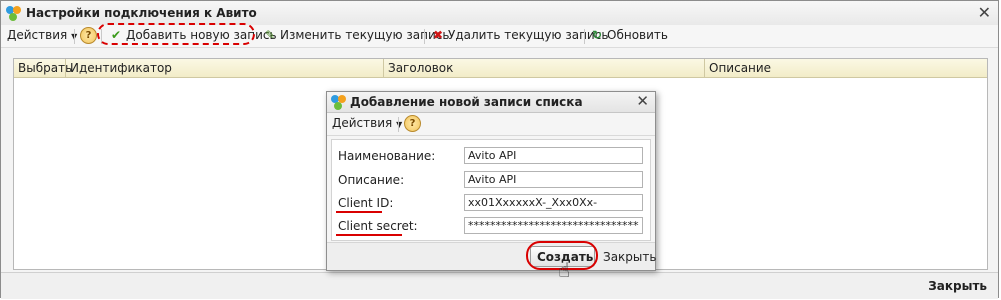  I want to click on client-id-field, so click(553, 202).